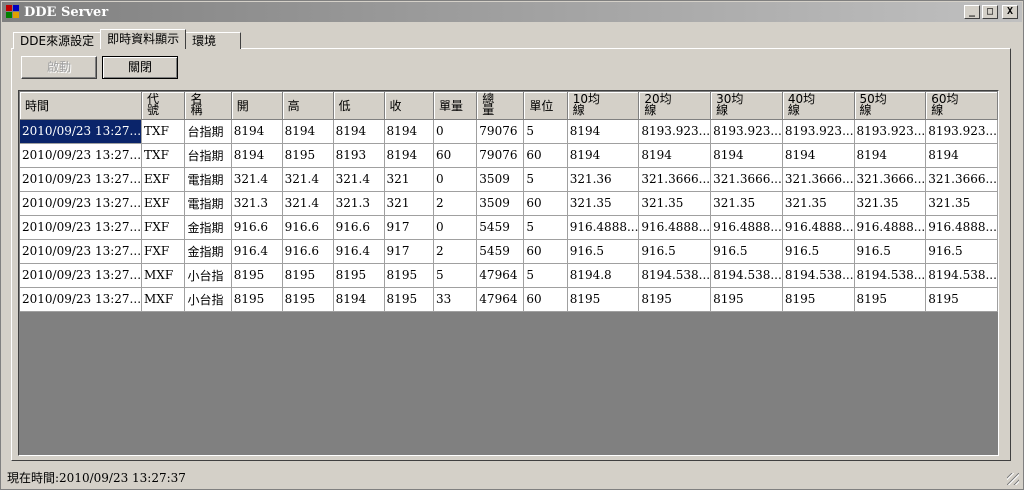 This screenshot has height=490, width=1024. I want to click on title-bar: DDE Server _ □ X, so click(512, 12).